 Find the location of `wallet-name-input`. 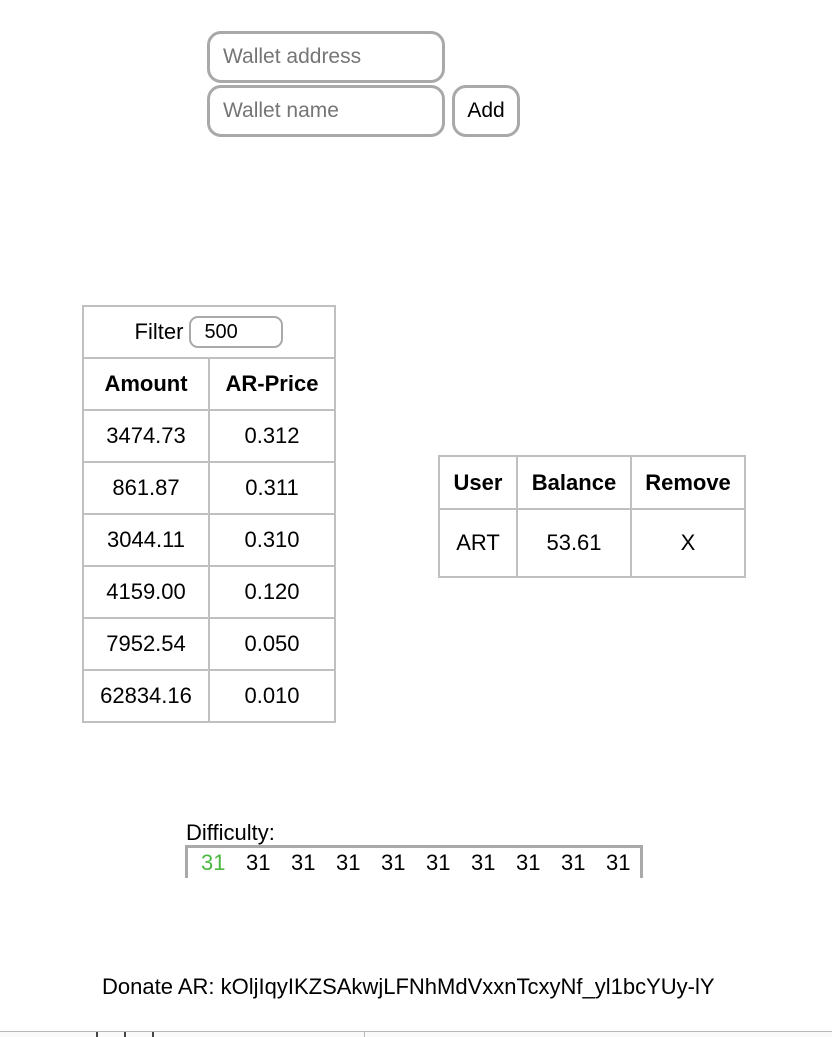

wallet-name-input is located at coordinates (326, 111).